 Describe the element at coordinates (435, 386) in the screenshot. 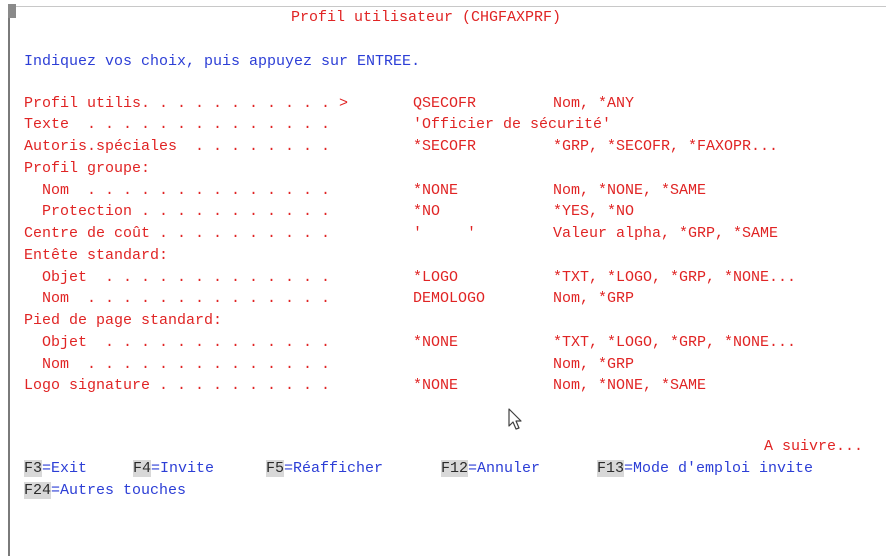

I see `field-input-logo-signature: *NONE` at that location.